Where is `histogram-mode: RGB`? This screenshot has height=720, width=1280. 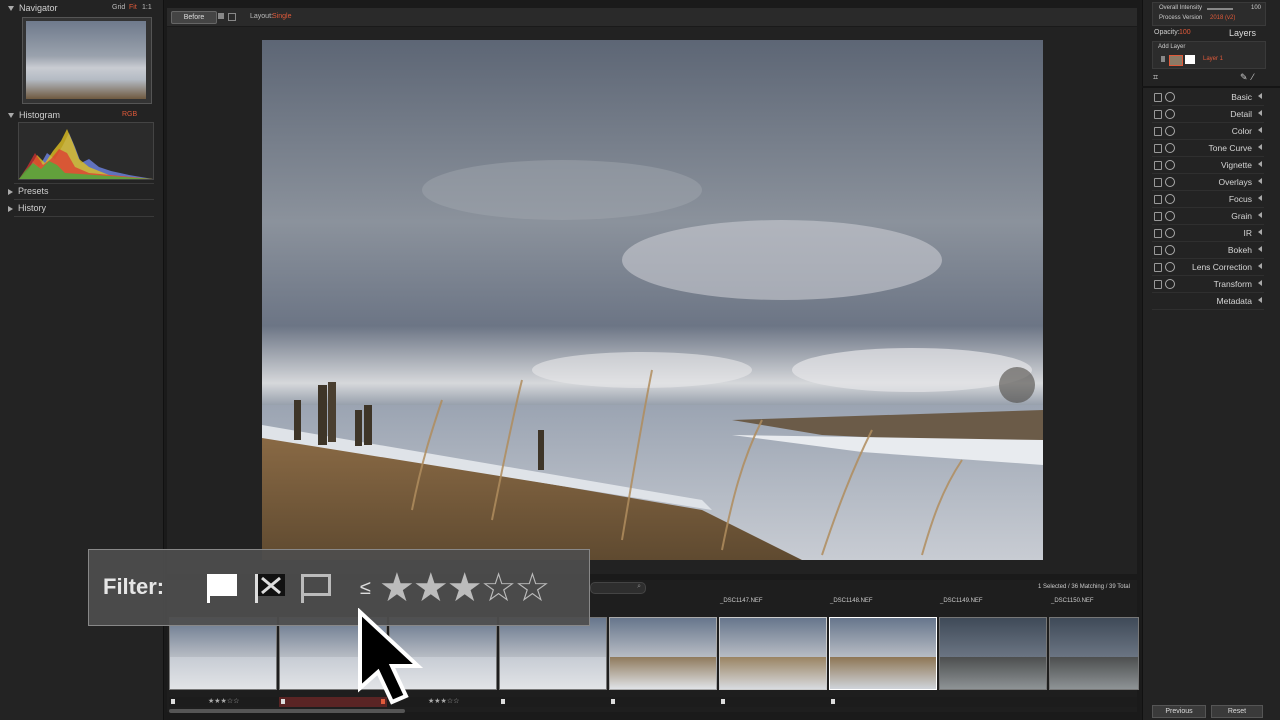
histogram-mode: RGB is located at coordinates (129, 114).